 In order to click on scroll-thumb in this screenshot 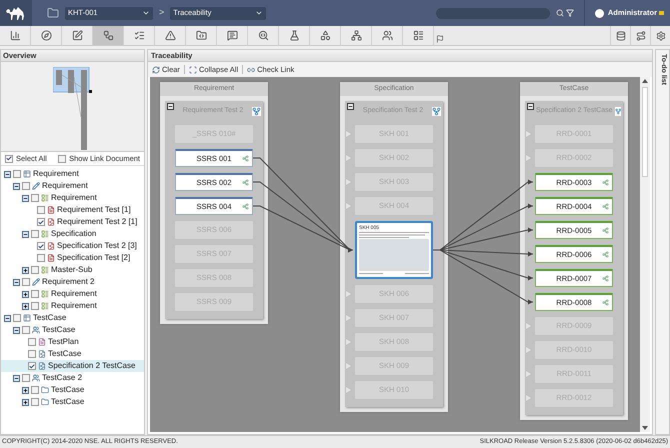, I will do `click(645, 132)`.